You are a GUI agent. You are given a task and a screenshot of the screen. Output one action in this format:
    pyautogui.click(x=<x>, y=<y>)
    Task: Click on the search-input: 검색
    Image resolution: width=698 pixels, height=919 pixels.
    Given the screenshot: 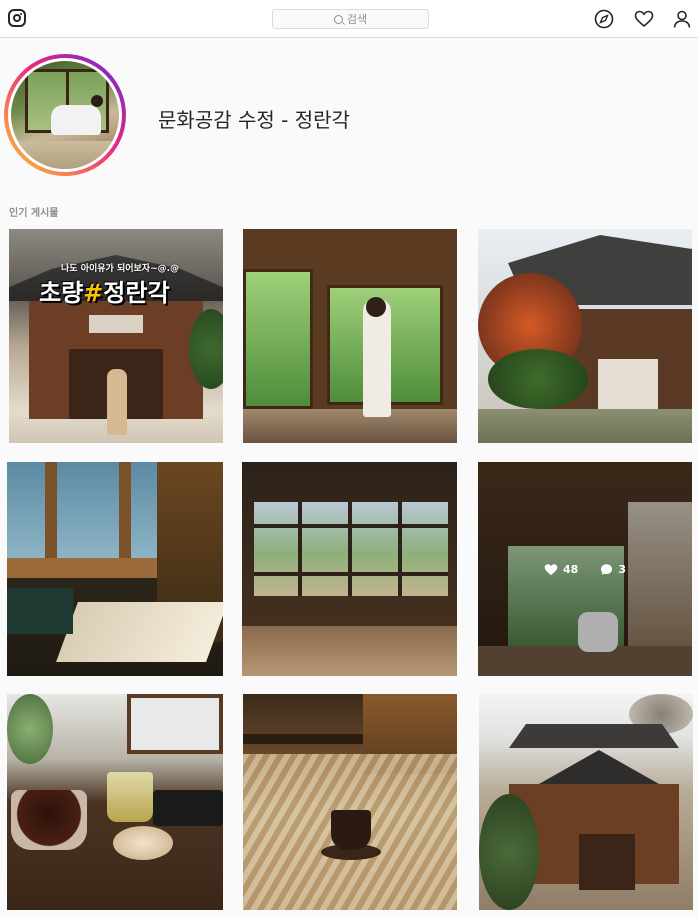 What is the action you would take?
    pyautogui.click(x=350, y=19)
    